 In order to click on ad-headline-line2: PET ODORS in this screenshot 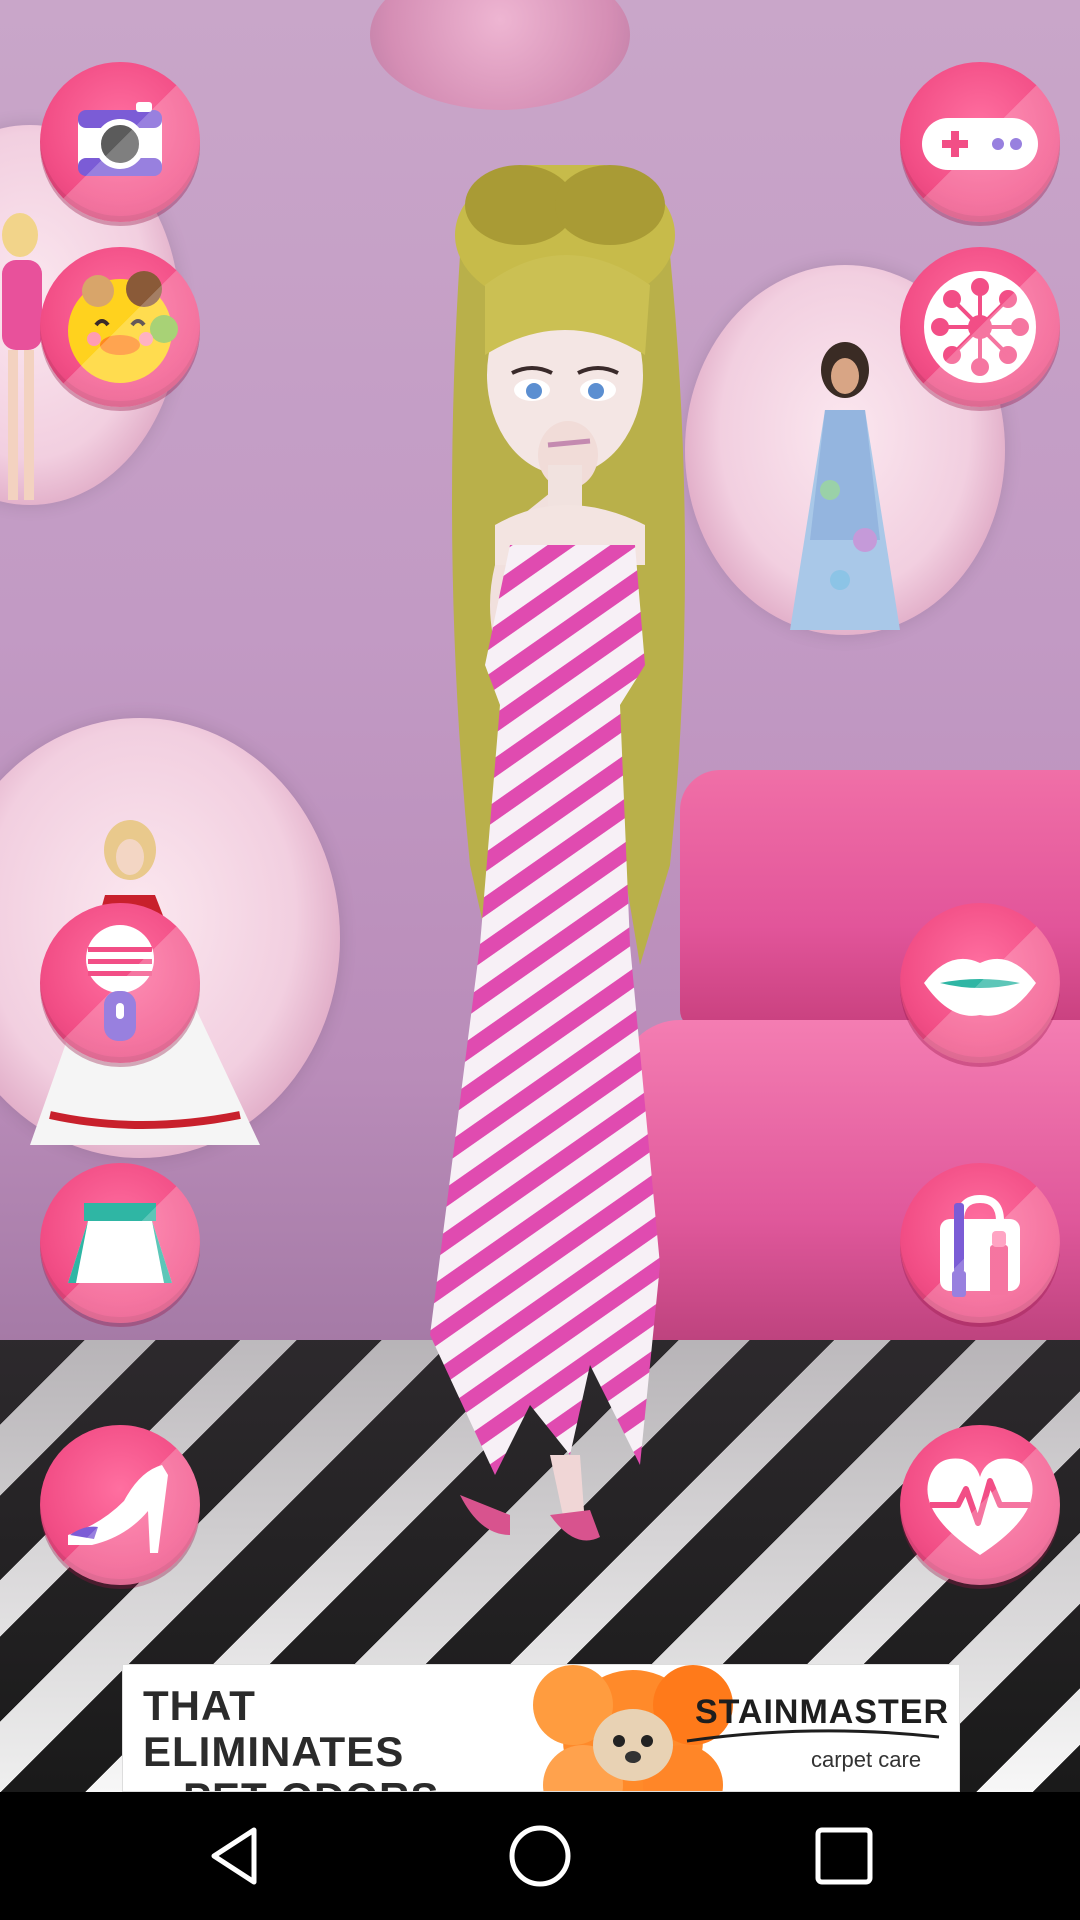, I will do `click(303, 1783)`.